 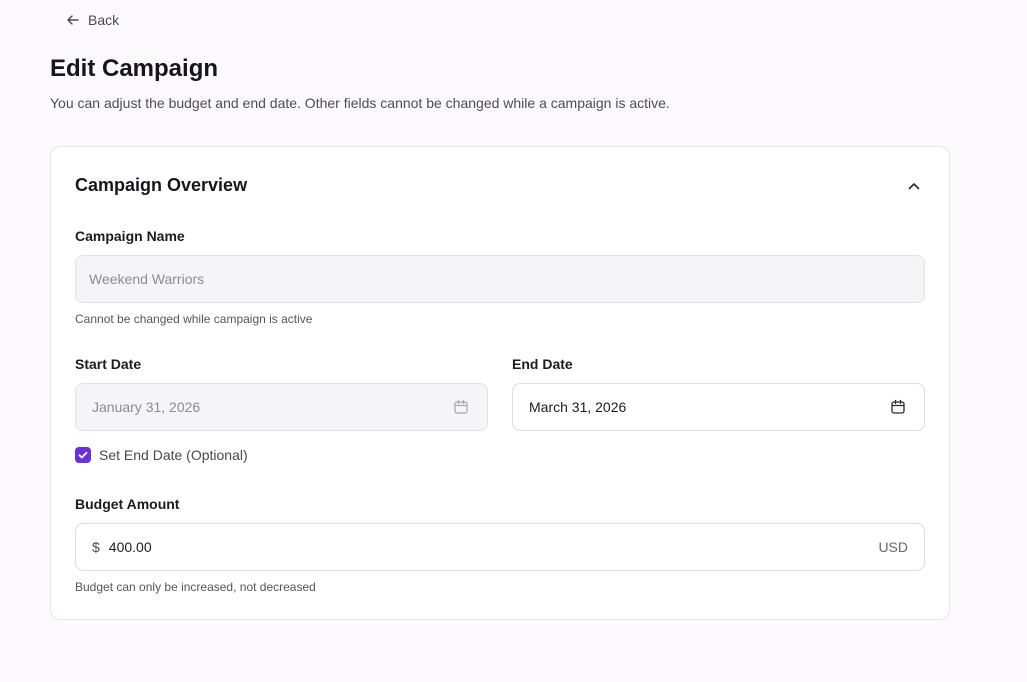 I want to click on set-end-date-checkbox: Set End Date (Optional), so click(x=161, y=455).